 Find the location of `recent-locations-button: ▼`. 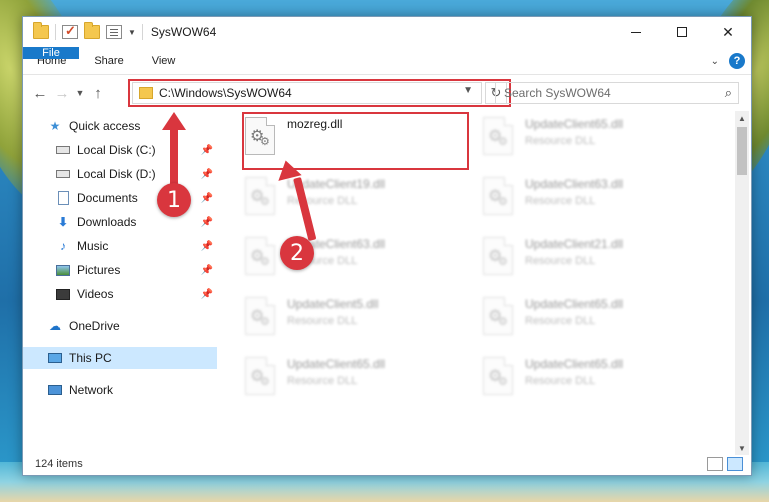

recent-locations-button: ▼ is located at coordinates (80, 93).